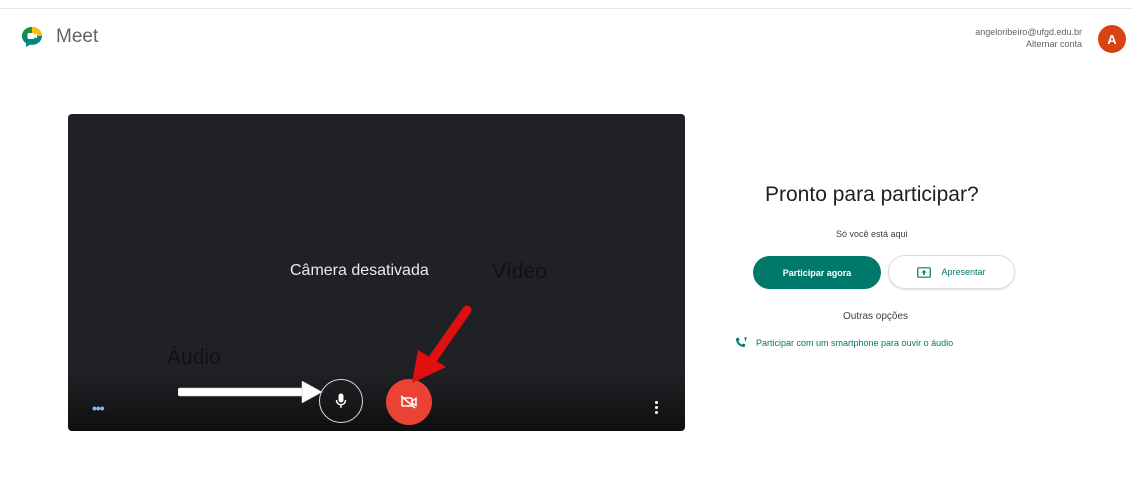 The width and height of the screenshot is (1132, 477). Describe the element at coordinates (1028, 44) in the screenshot. I see `switch-account-link: Alternar conta` at that location.